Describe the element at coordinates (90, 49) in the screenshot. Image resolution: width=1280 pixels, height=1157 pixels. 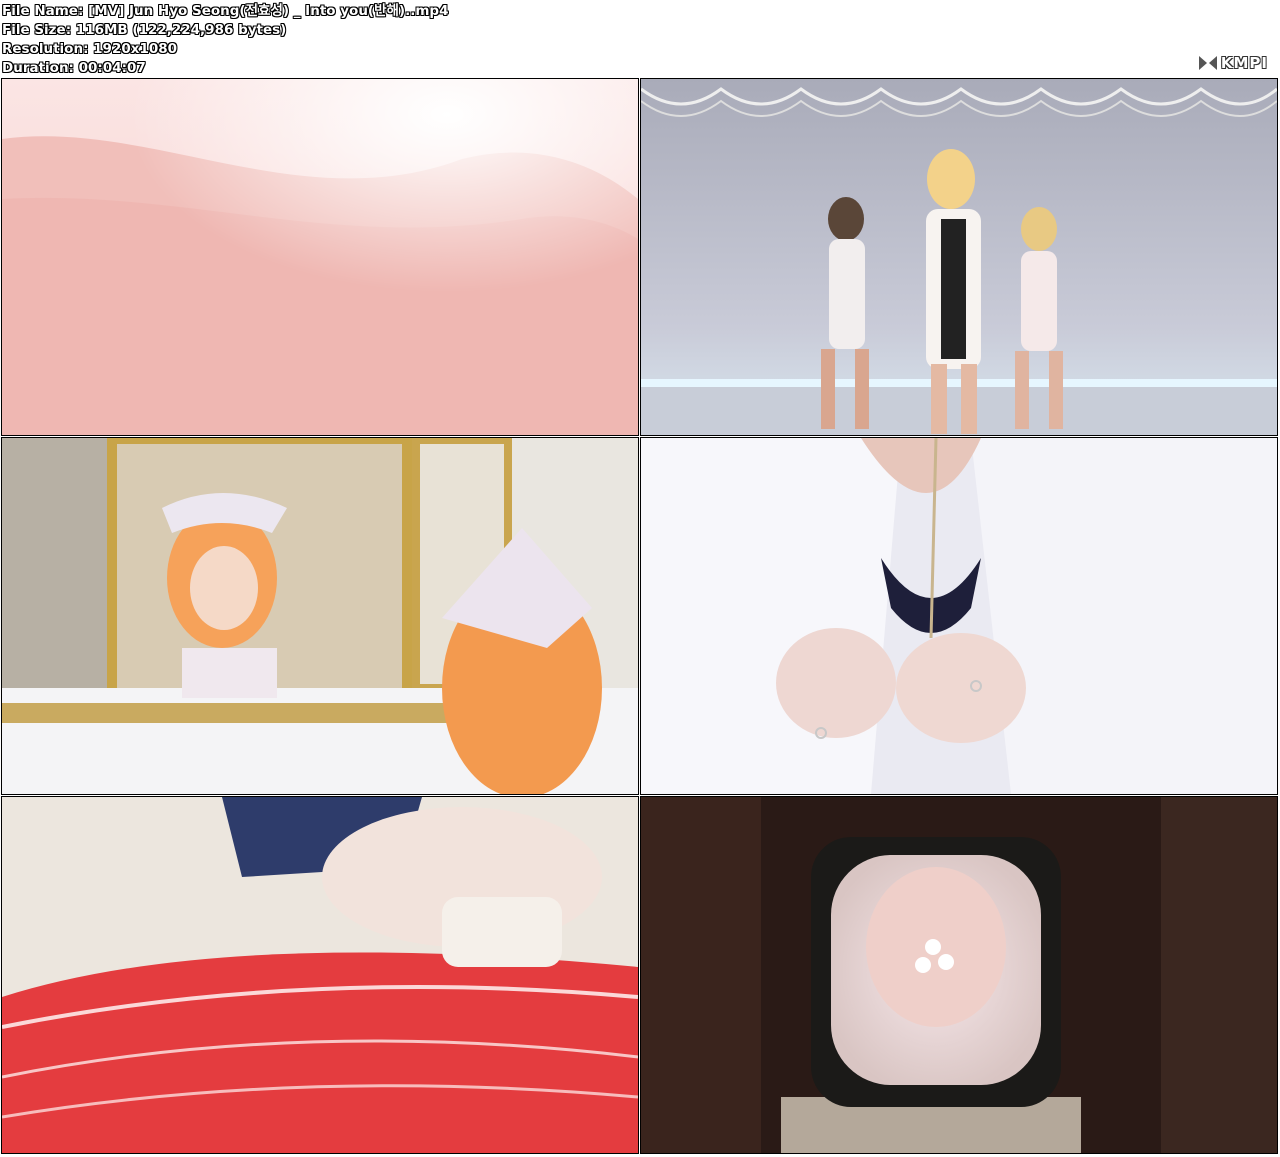
I see `resolution-line: Resolution: 1920x1080` at that location.